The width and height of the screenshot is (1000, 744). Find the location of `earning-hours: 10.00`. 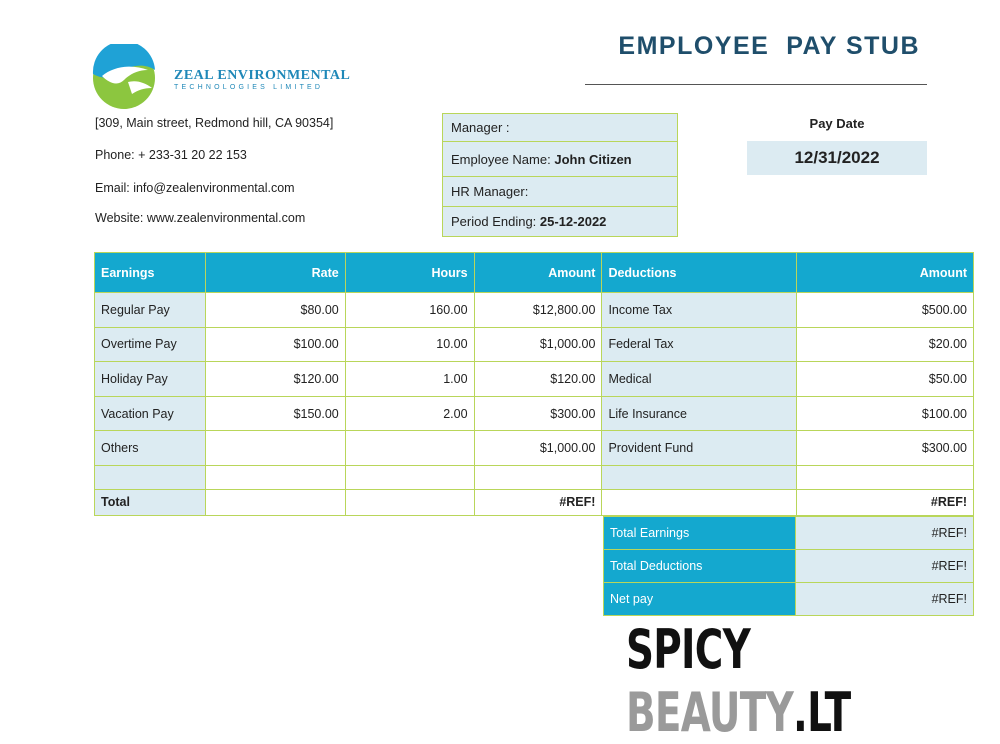

earning-hours: 10.00 is located at coordinates (409, 344).